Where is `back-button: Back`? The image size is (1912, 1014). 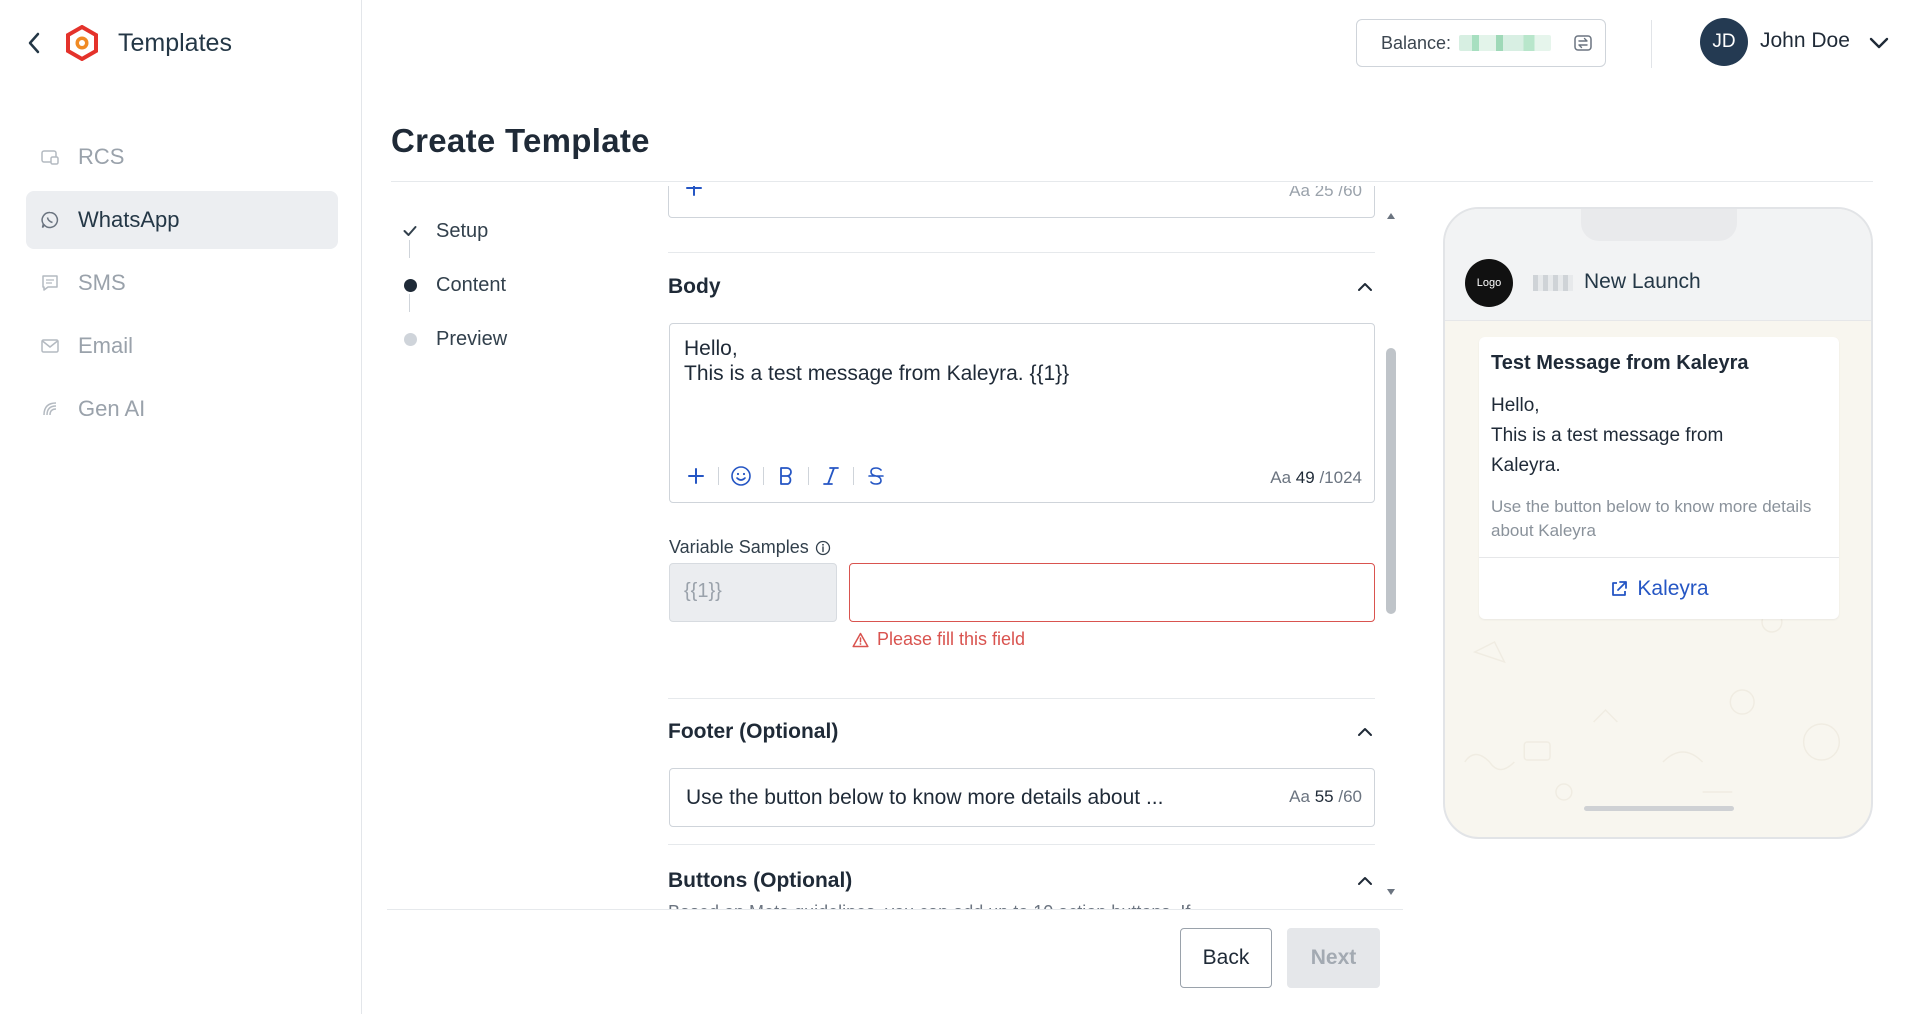 back-button: Back is located at coordinates (1226, 958).